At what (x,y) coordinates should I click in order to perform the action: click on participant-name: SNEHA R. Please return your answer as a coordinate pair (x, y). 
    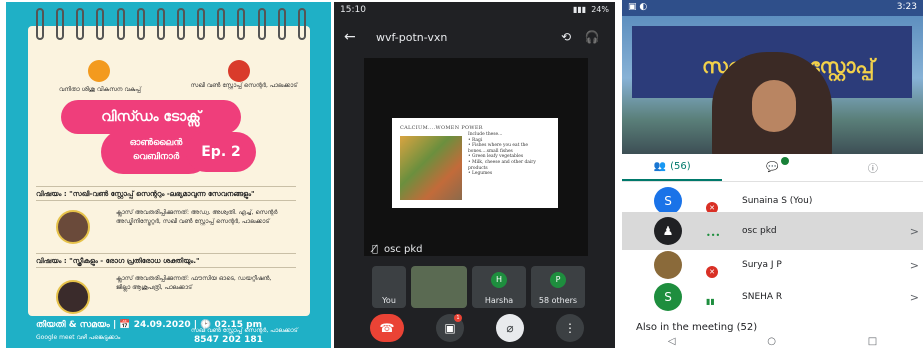
    Looking at the image, I should click on (762, 297).